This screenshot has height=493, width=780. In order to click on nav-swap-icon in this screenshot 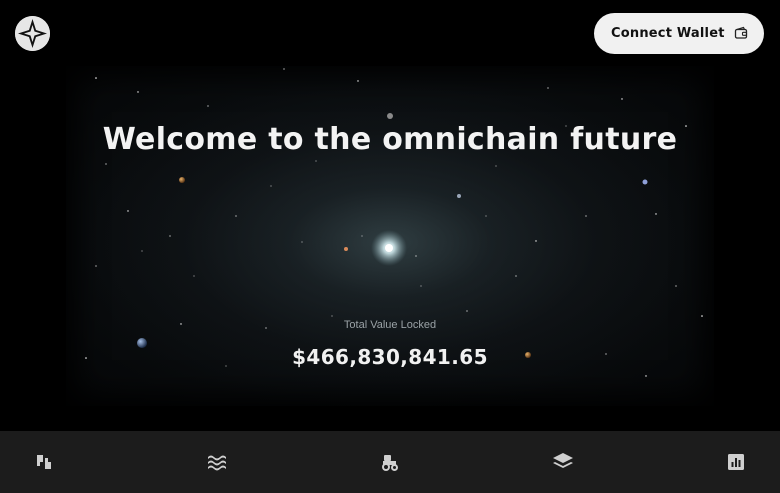, I will do `click(44, 462)`.